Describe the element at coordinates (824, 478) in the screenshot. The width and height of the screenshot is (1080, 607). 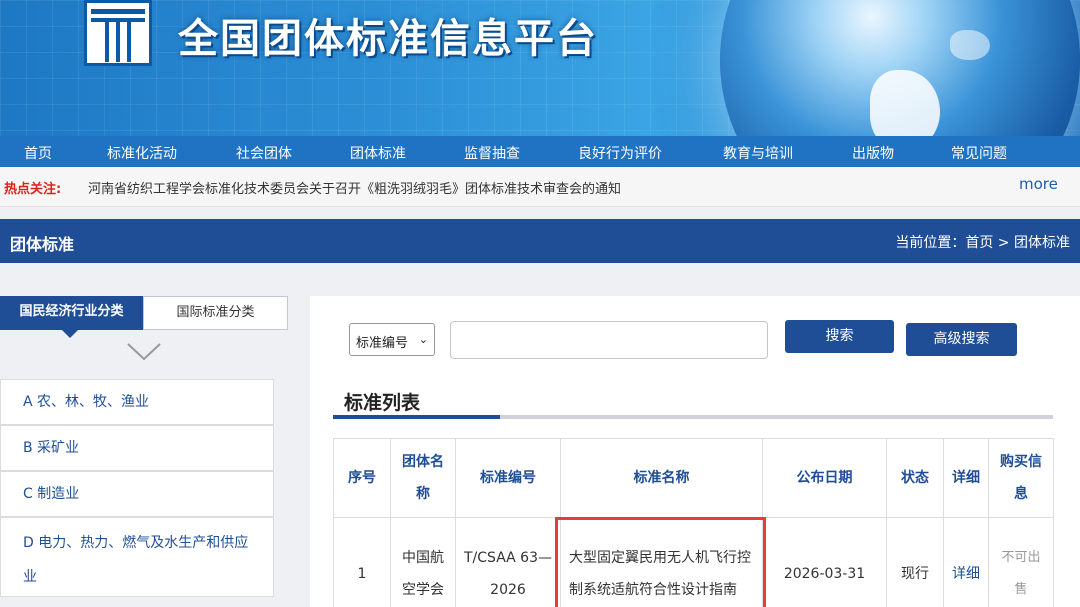
I see `column-header: 公布日期` at that location.